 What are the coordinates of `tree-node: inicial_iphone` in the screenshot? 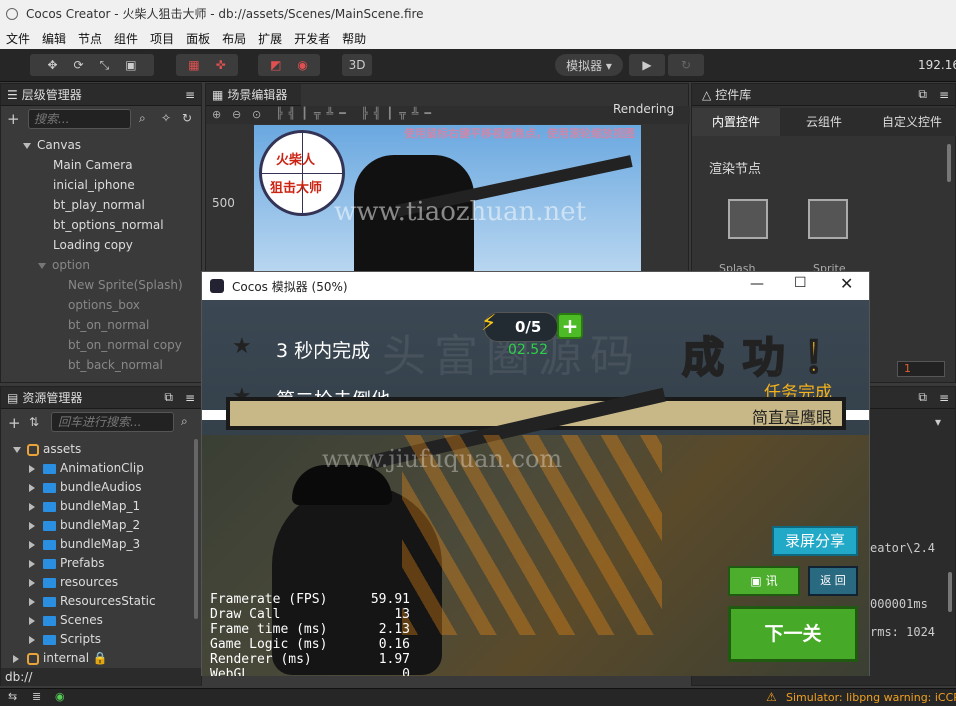 It's located at (94, 185).